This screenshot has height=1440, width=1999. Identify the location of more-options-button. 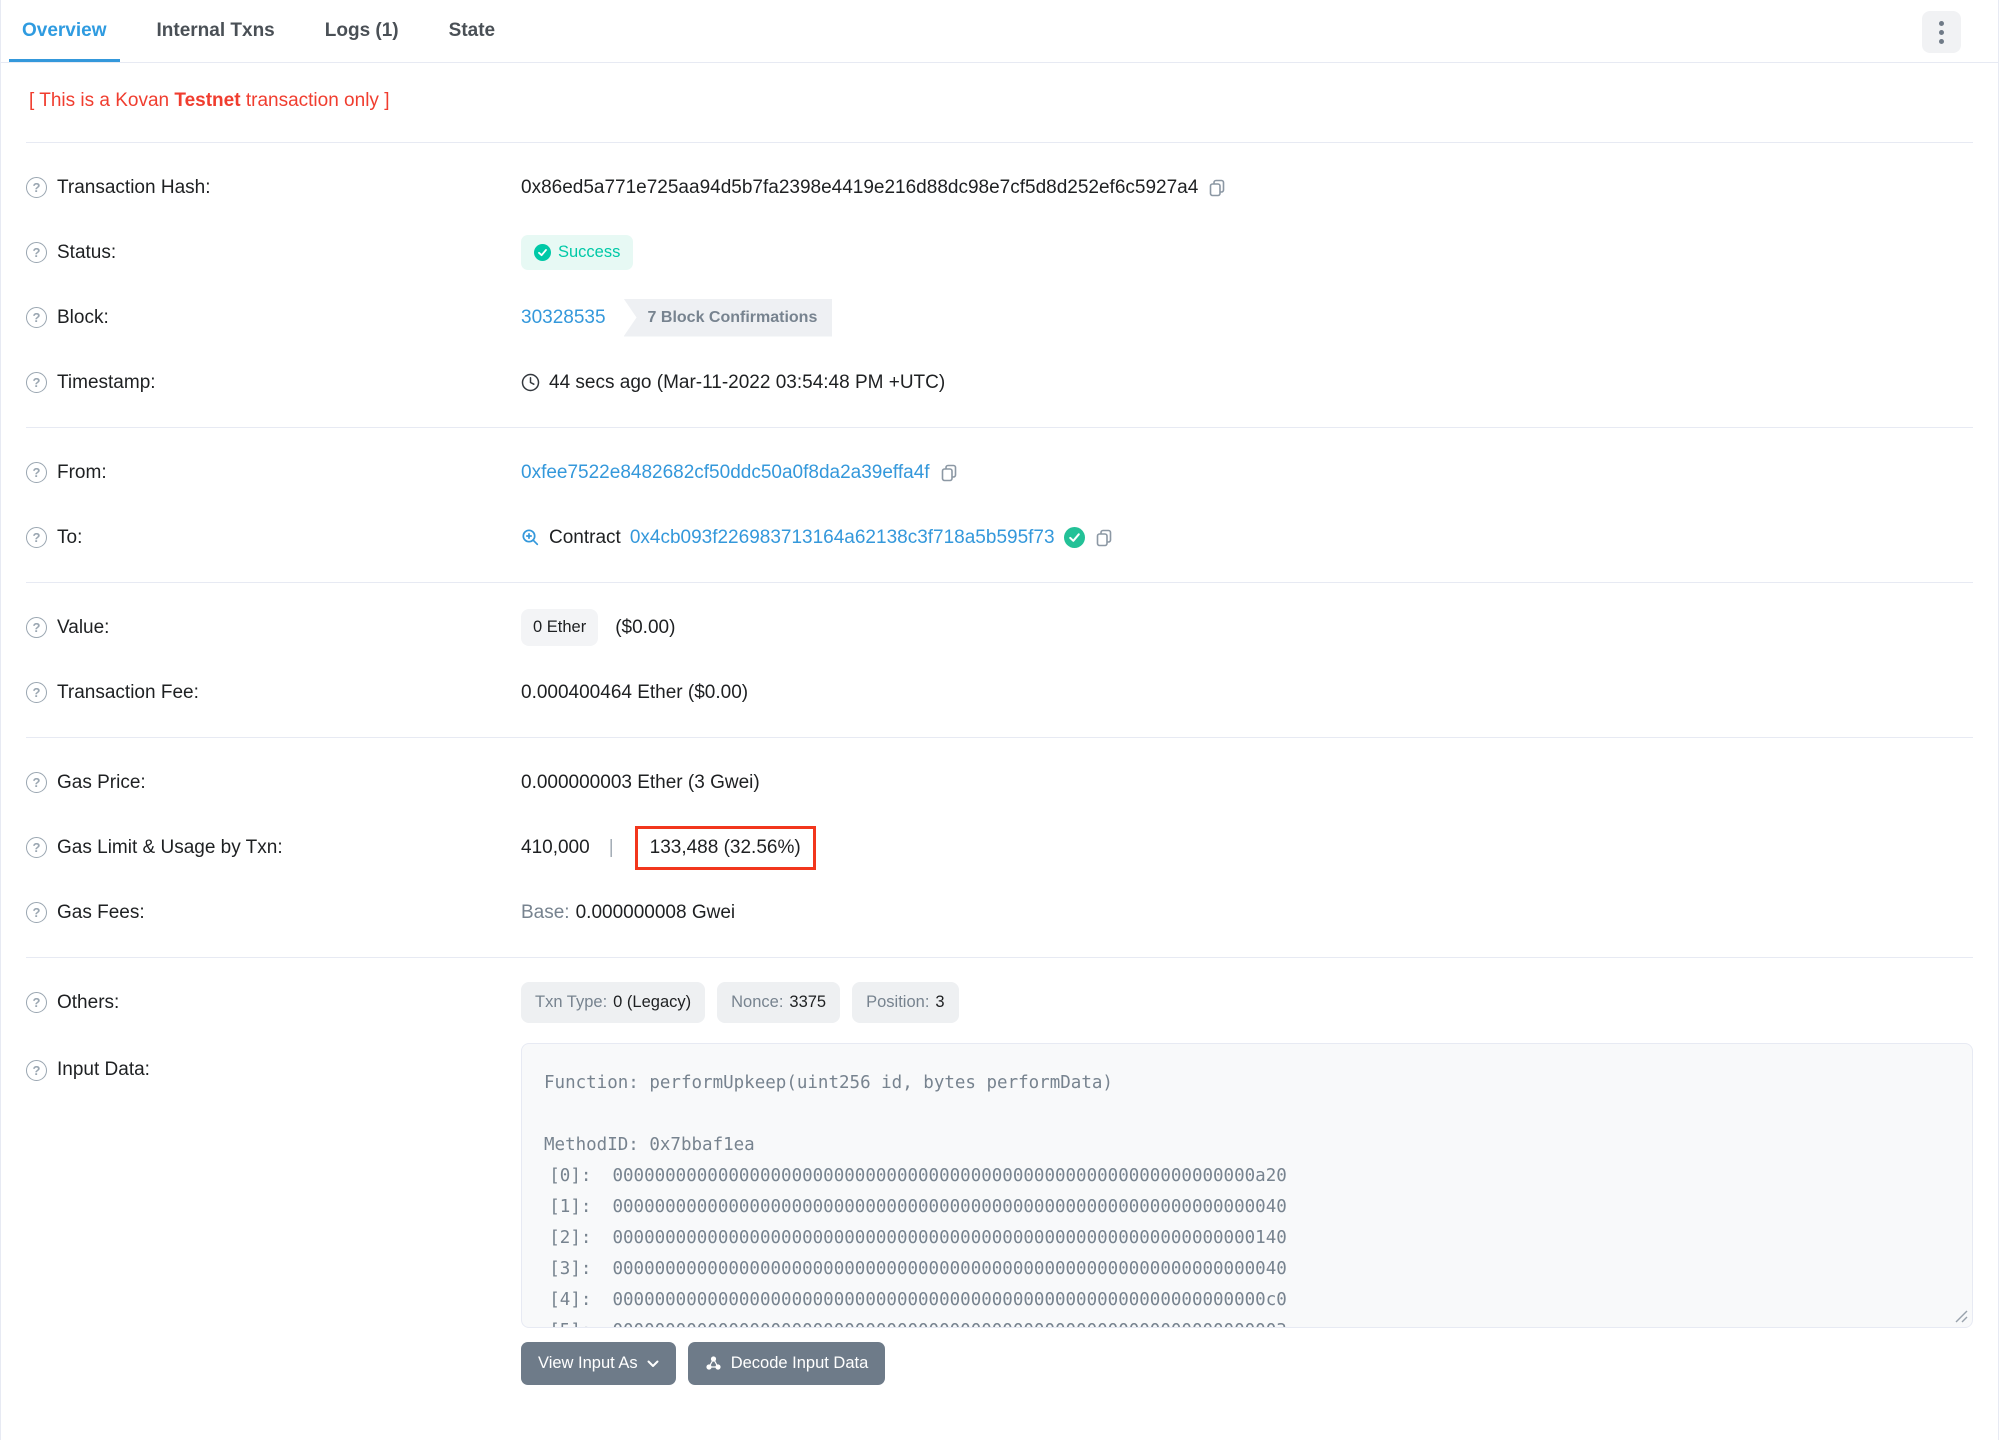
(1941, 32).